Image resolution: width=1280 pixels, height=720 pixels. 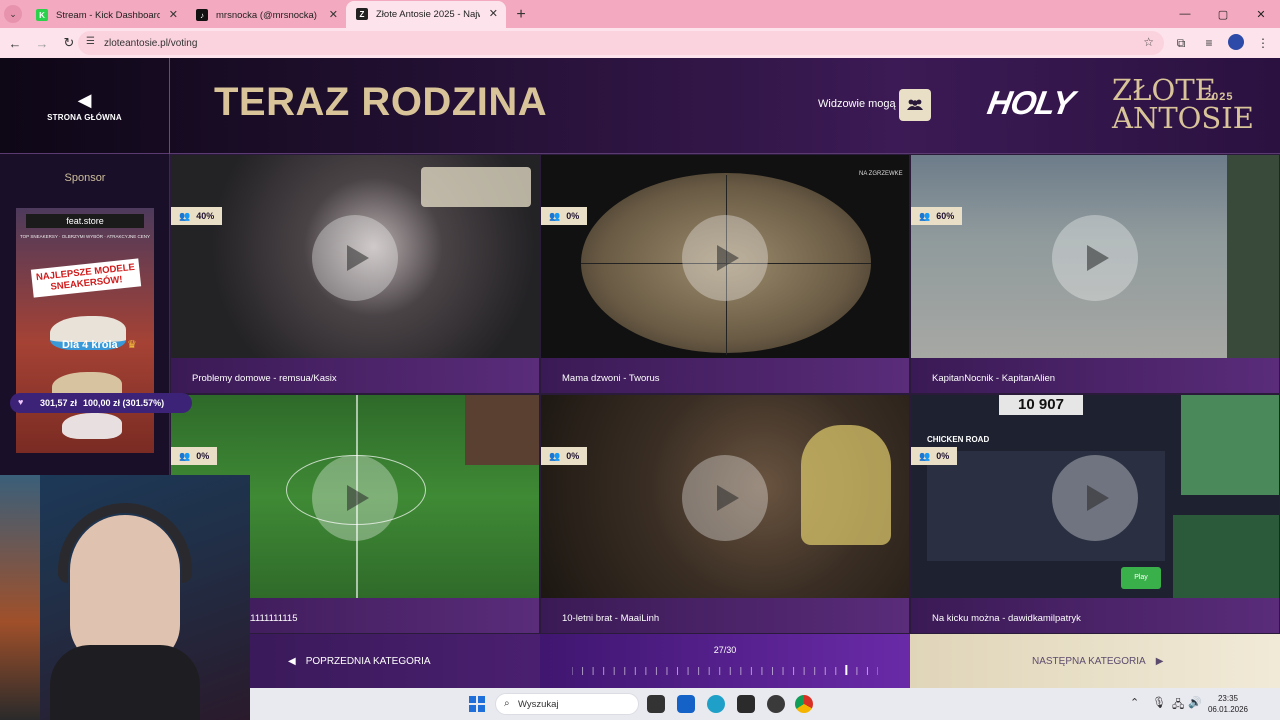 I want to click on video-card: NA ZGRZEWKE 👥 0% Mama dzwoni - Tworus, so click(x=725, y=274).